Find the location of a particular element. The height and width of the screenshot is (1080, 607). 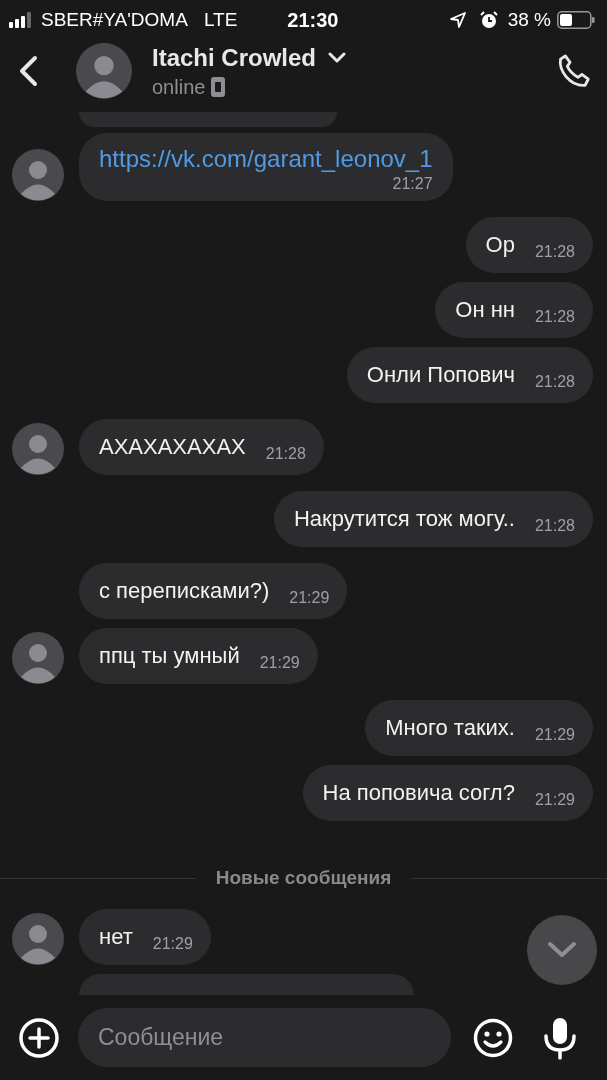

message-text: ппц ты умный is located at coordinates (169, 656).